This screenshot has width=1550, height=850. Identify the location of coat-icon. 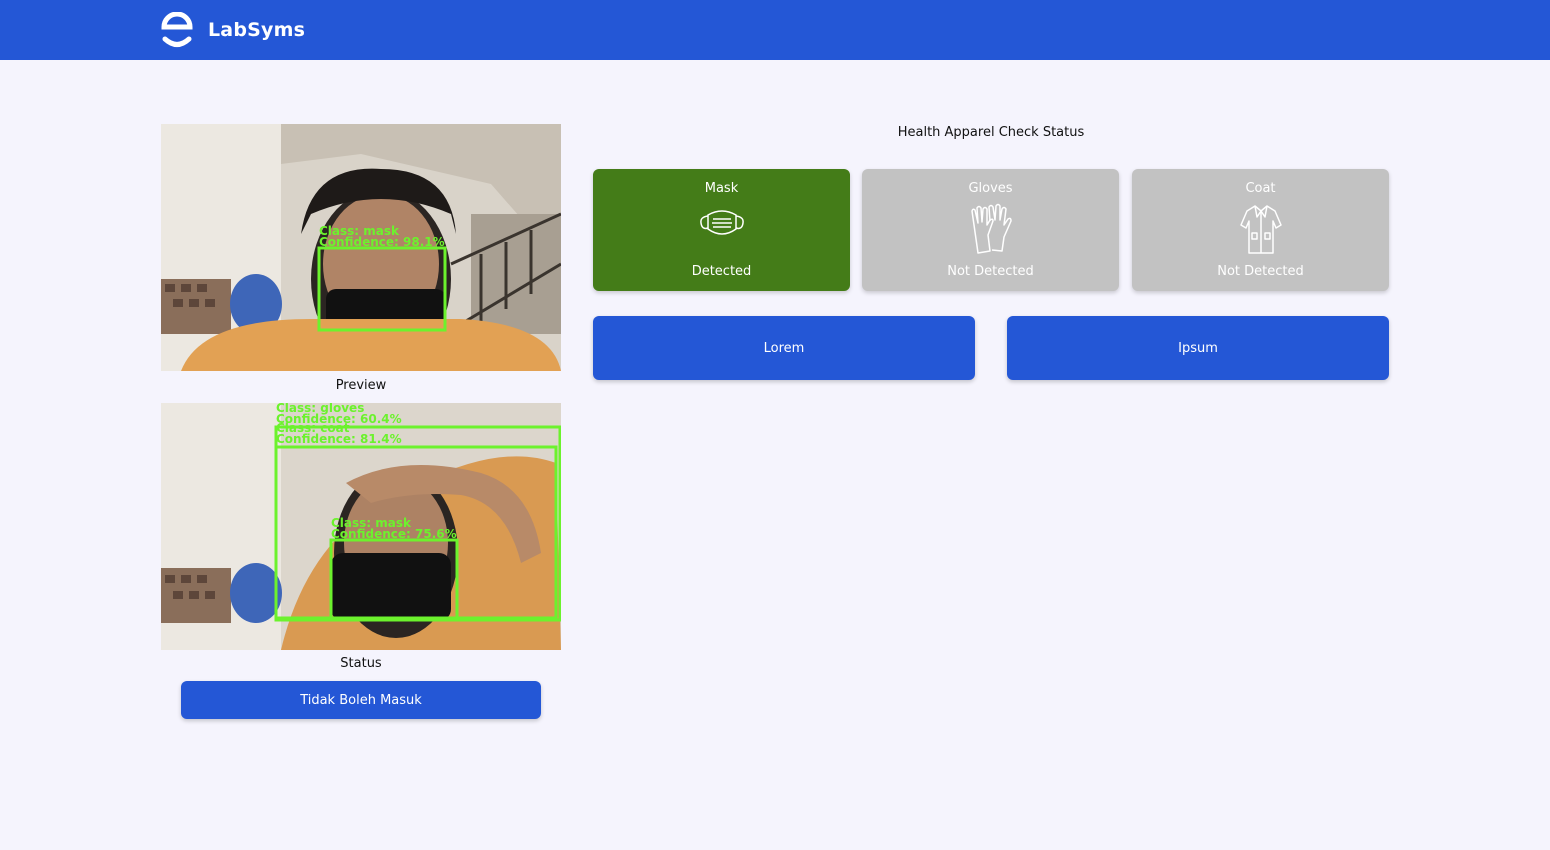
(1260, 229).